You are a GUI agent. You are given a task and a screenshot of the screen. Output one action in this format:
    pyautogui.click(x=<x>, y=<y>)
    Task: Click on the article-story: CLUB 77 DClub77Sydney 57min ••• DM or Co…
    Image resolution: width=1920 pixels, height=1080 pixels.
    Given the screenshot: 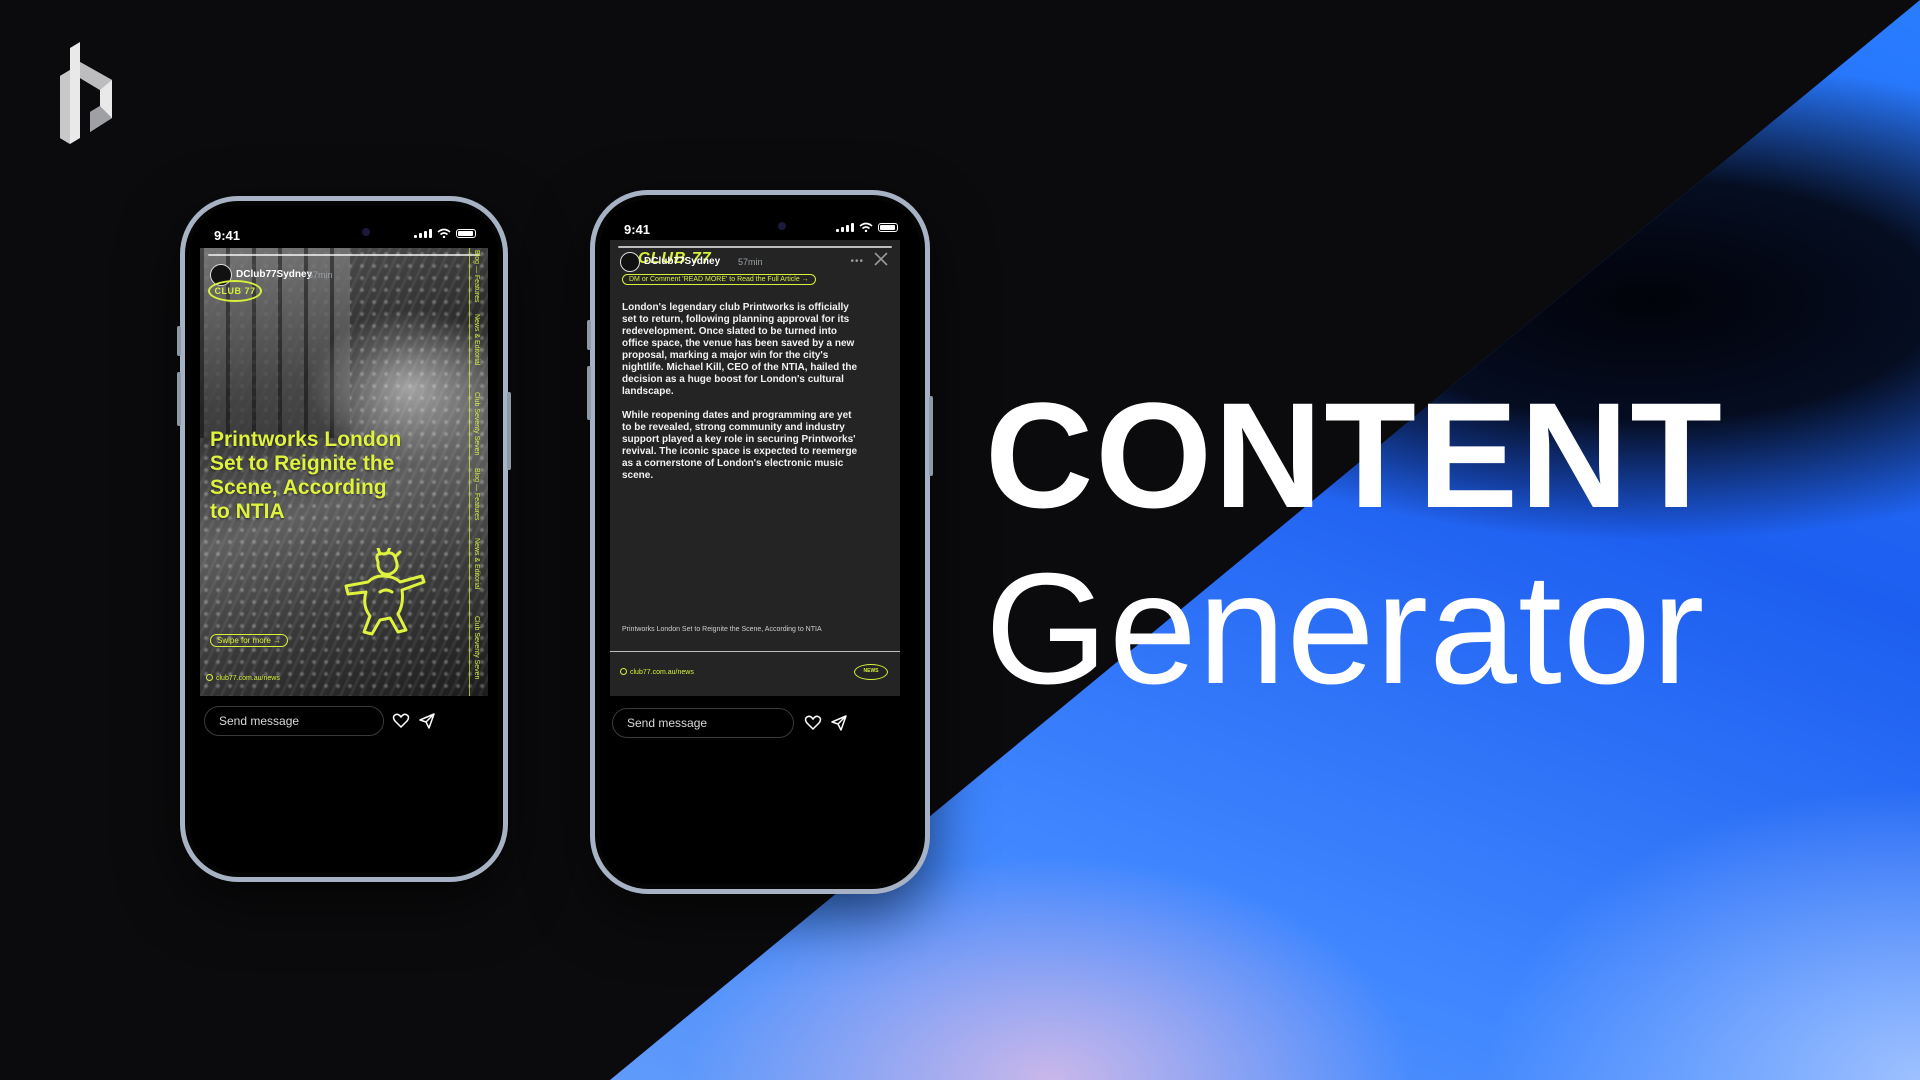 What is the action you would take?
    pyautogui.click(x=755, y=468)
    